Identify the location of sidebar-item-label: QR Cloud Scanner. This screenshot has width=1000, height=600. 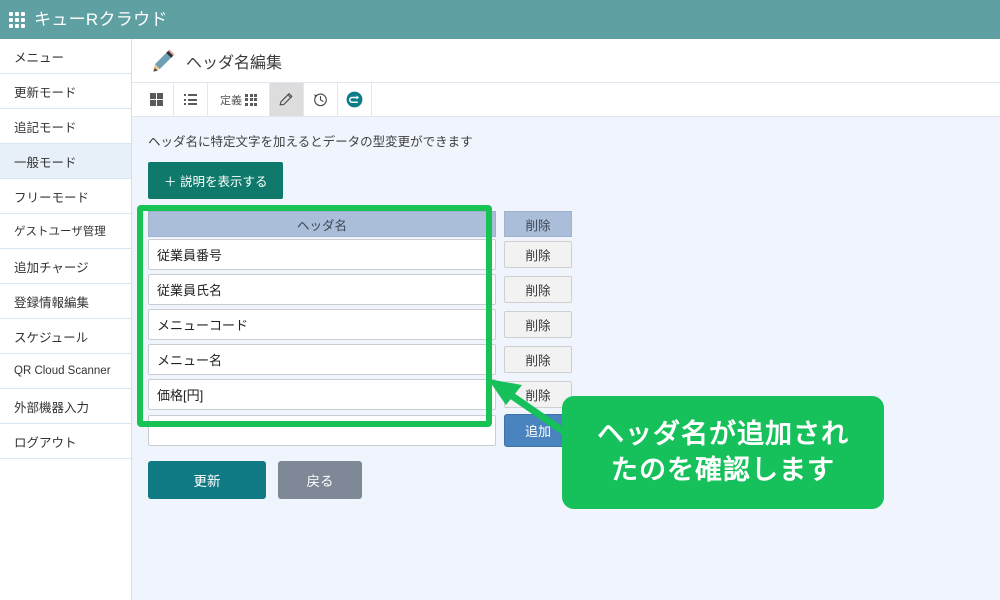
(62, 371).